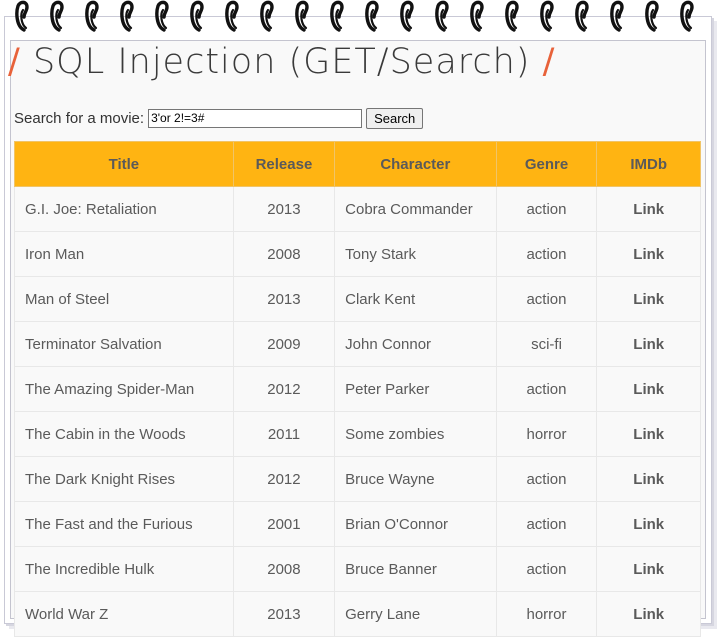 Image resolution: width=722 pixels, height=637 pixels. What do you see at coordinates (284, 524) in the screenshot?
I see `cell-release: 2001` at bounding box center [284, 524].